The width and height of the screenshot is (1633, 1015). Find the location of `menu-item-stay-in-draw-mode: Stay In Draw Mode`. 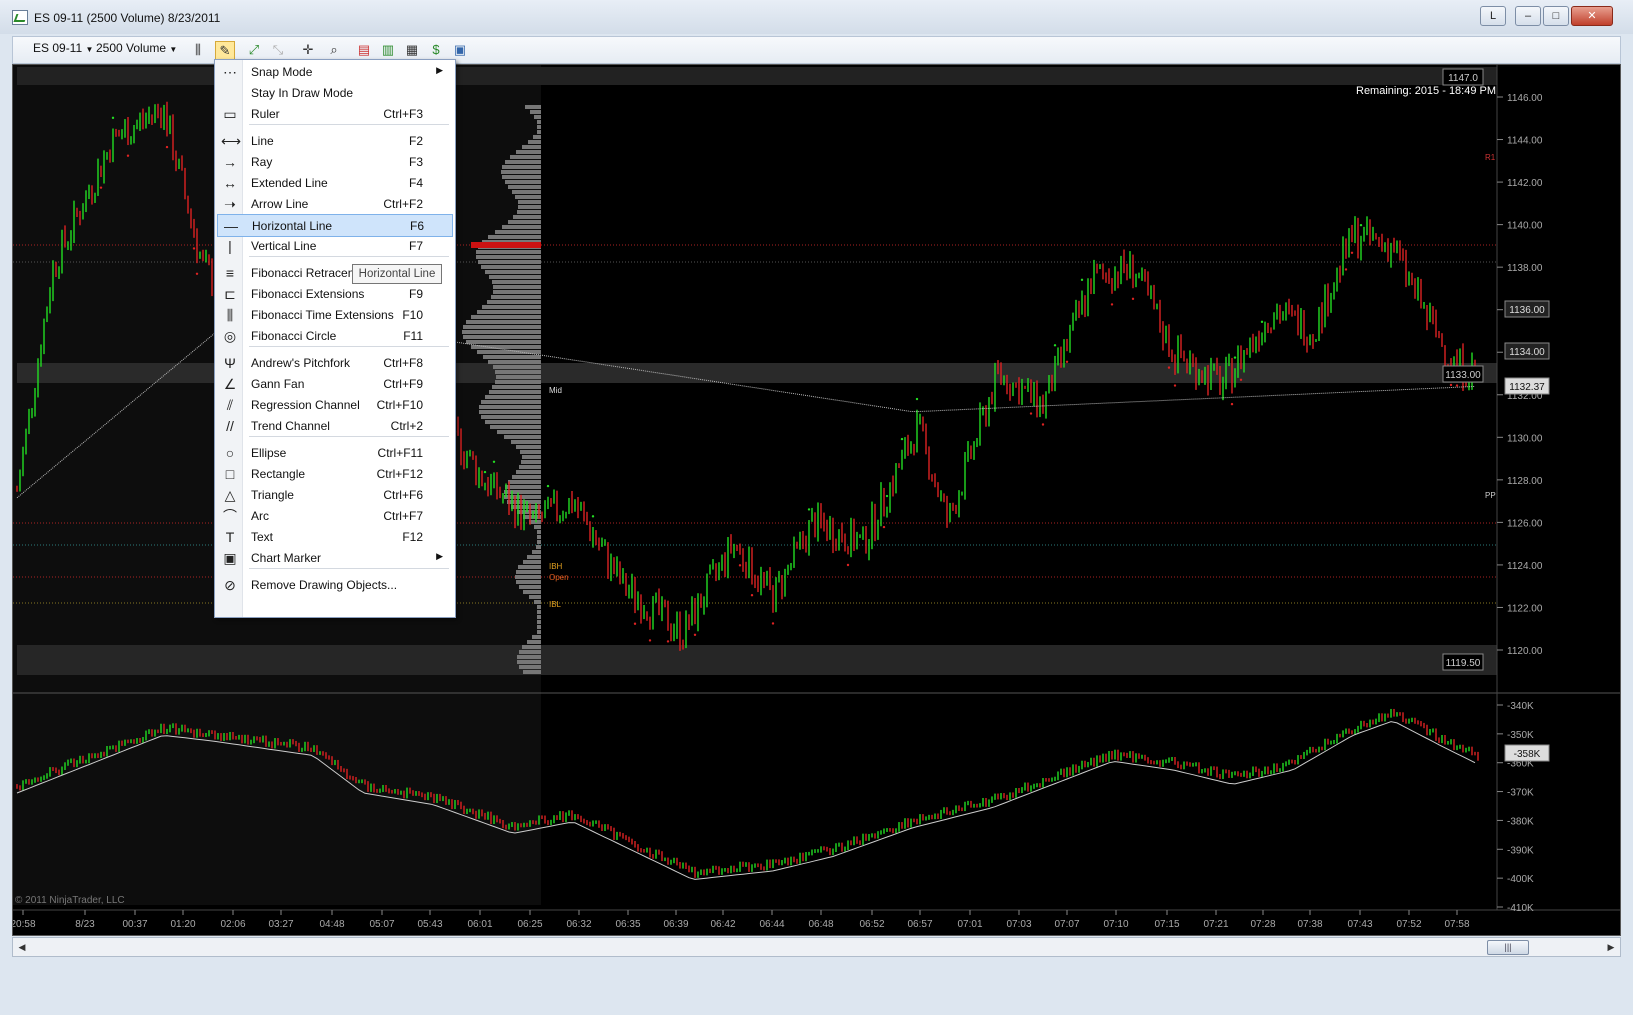

menu-item-stay-in-draw-mode: Stay In Draw Mode is located at coordinates (334, 92).